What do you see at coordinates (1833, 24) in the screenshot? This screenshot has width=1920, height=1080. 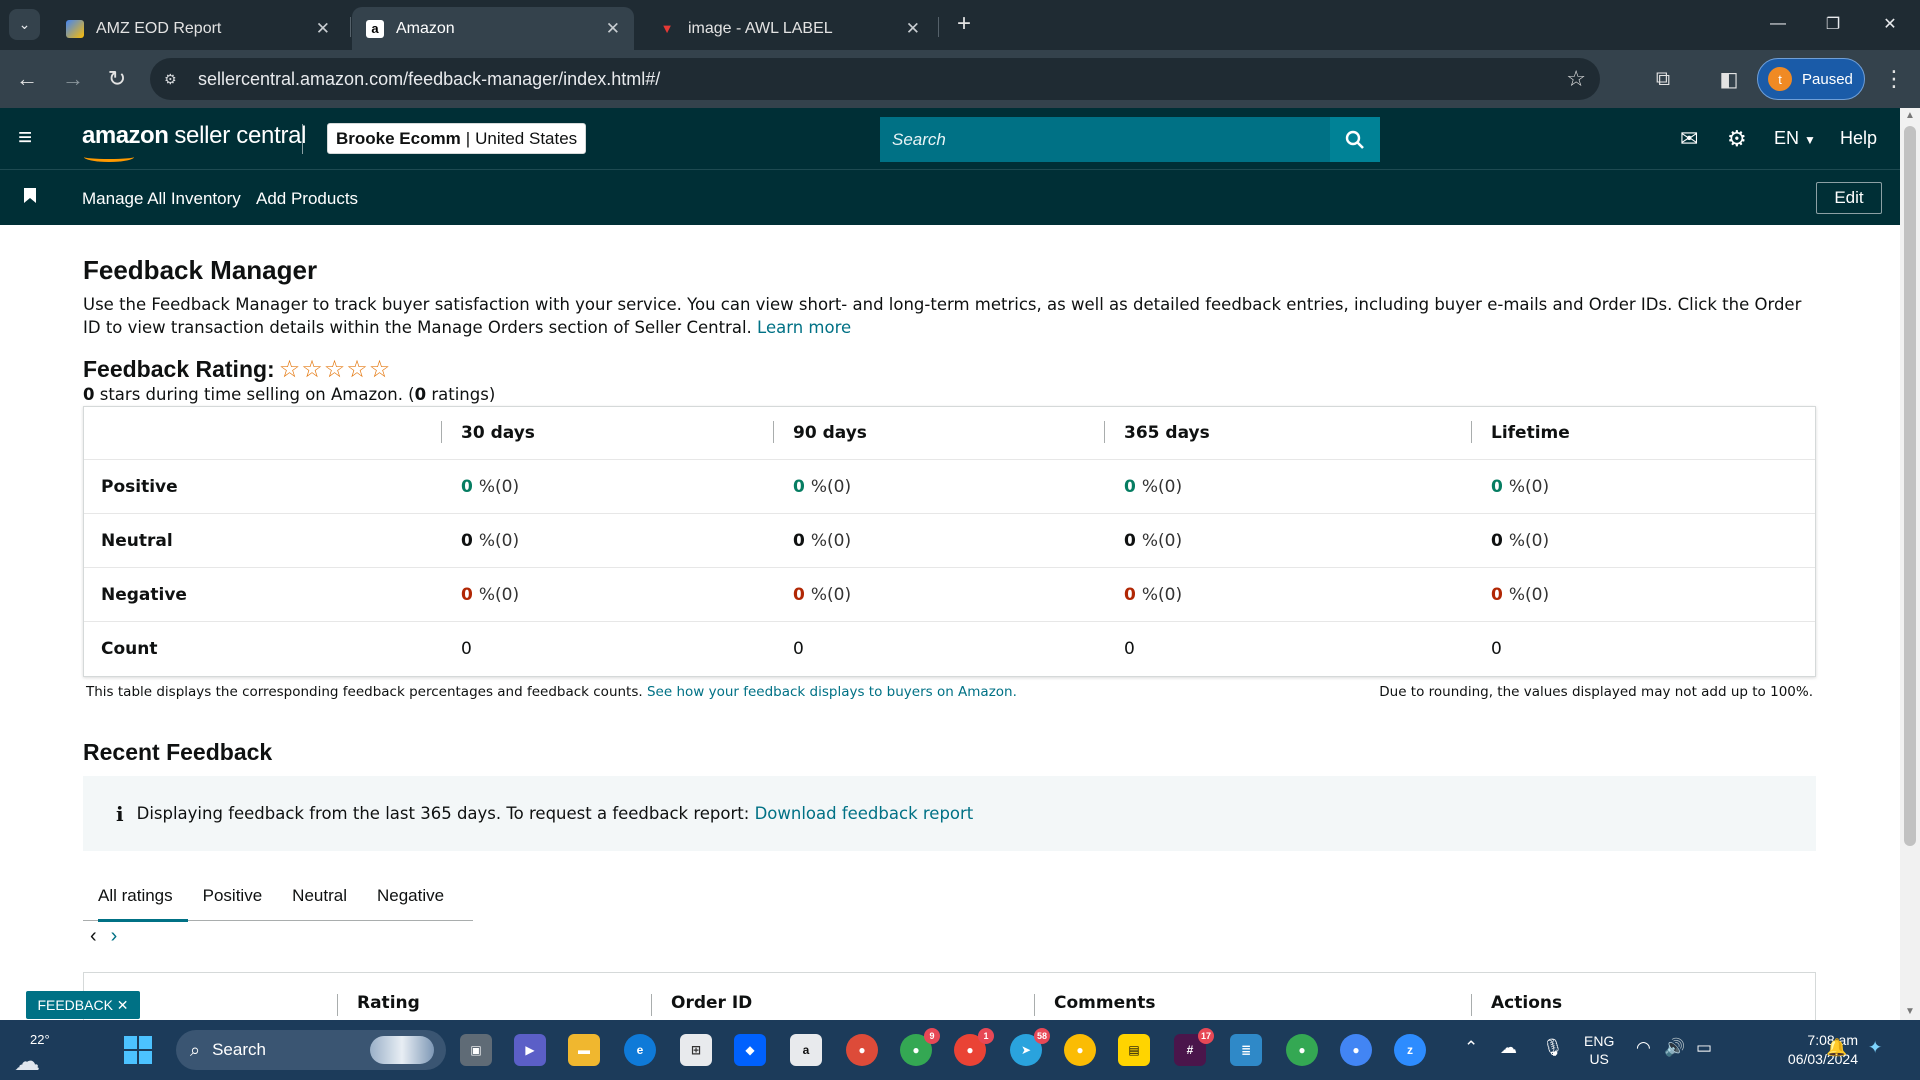 I see `restore-icon: ❐` at bounding box center [1833, 24].